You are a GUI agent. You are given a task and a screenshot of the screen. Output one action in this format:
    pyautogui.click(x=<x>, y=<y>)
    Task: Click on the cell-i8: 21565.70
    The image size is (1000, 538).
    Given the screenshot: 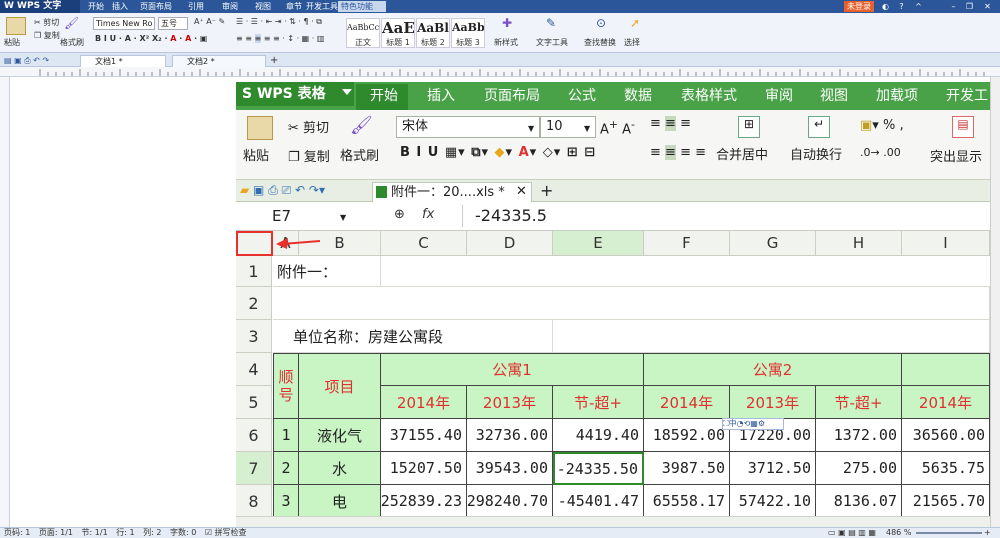 What is the action you would take?
    pyautogui.click(x=946, y=500)
    